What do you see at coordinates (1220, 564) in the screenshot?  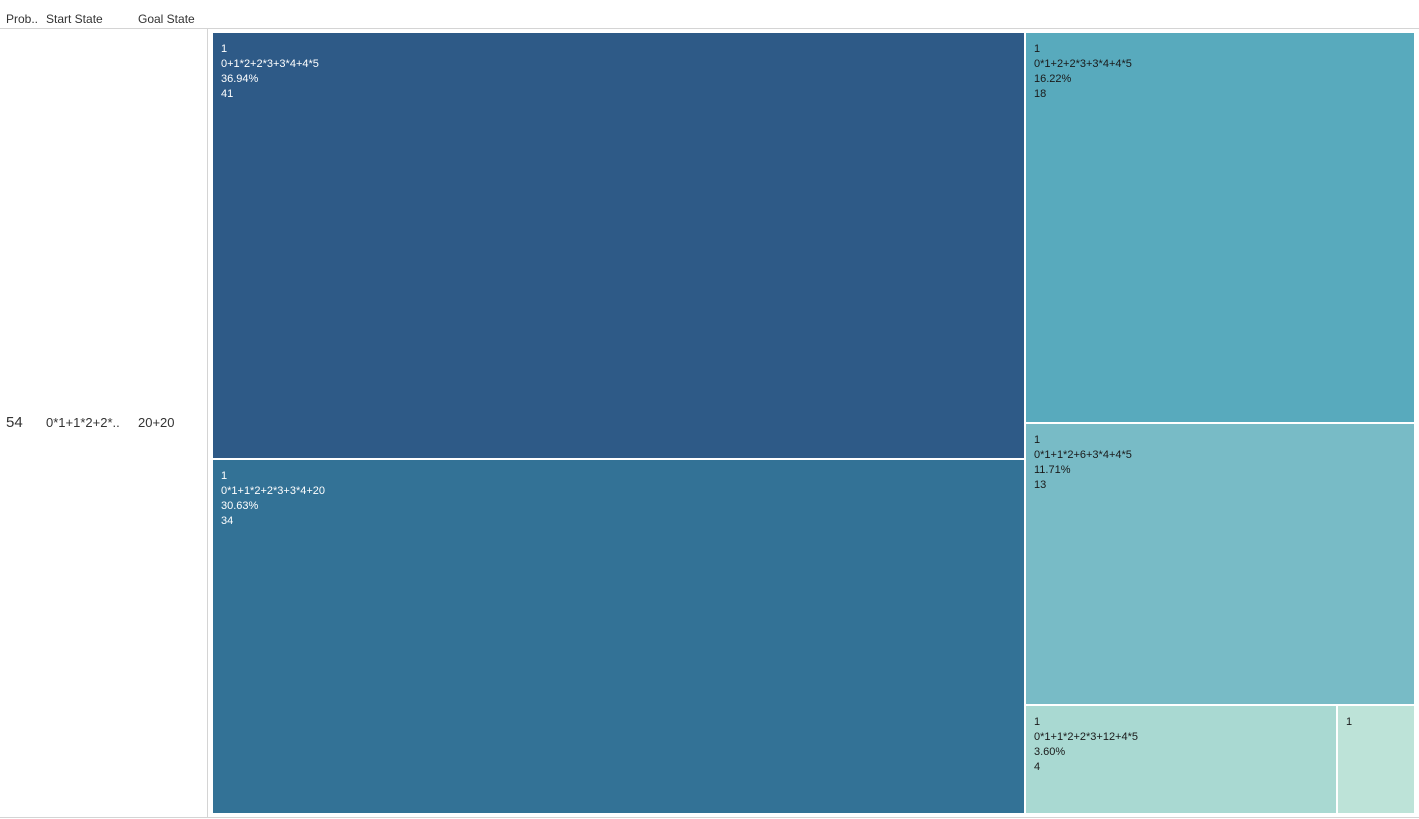 I see `treemap-tile: 1 0*1+1*2+6+3*4+4*5 11.71% 13` at bounding box center [1220, 564].